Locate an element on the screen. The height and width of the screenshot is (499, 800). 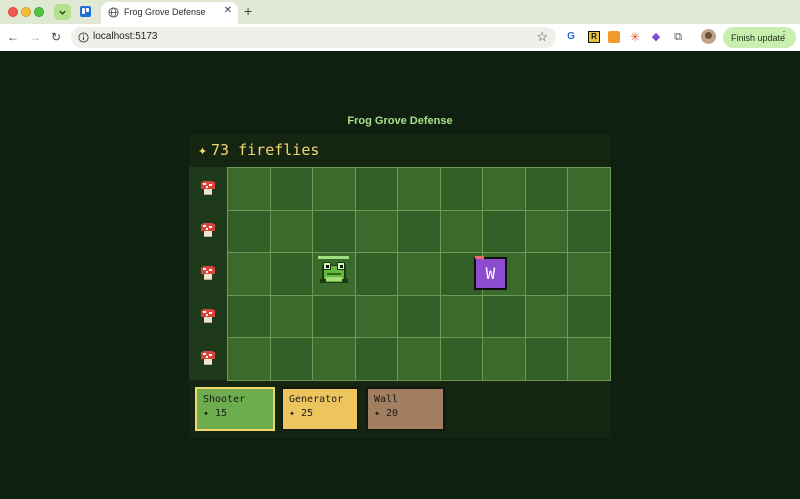
extensions-puzzle-icon: ⧉ is located at coordinates (678, 37).